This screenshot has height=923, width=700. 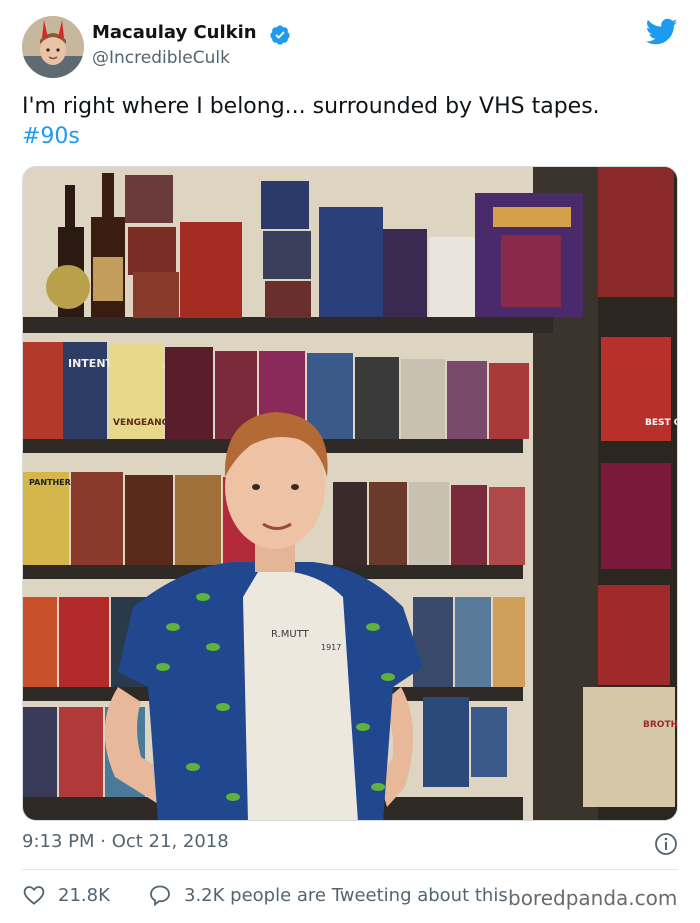 I want to click on speech-bubble-icon, so click(x=160, y=896).